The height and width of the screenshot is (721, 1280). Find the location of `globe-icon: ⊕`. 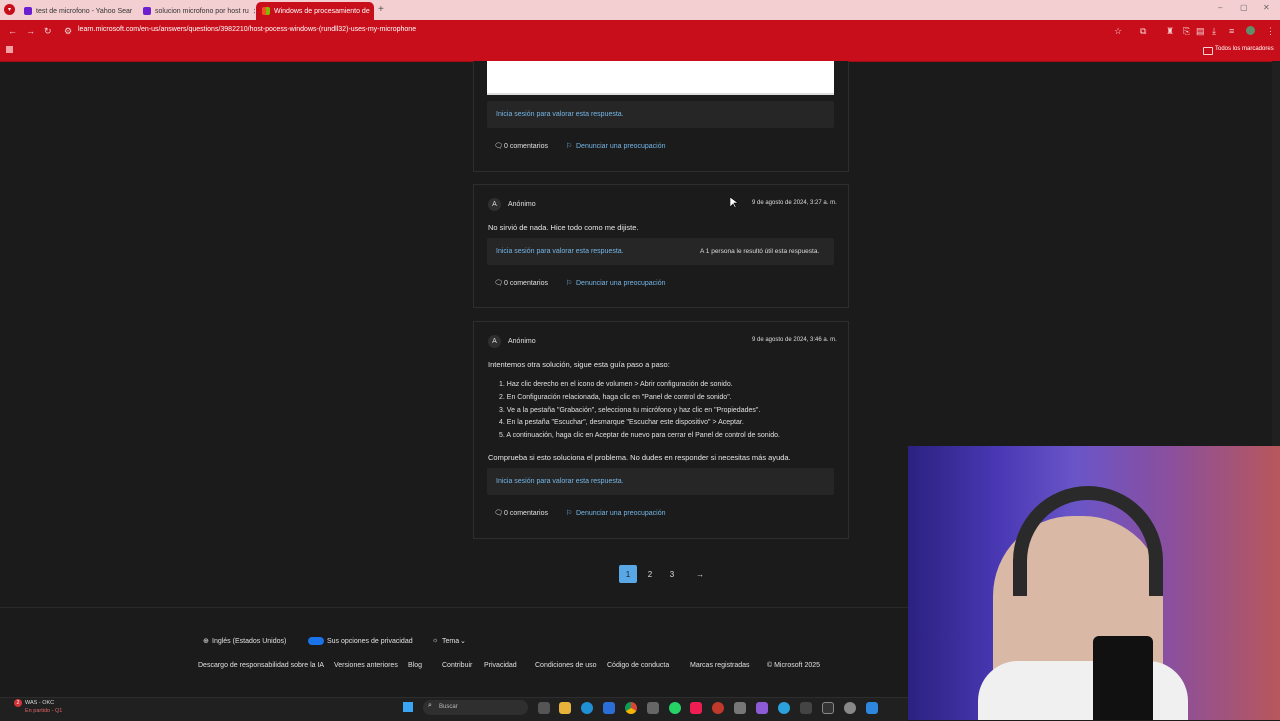

globe-icon: ⊕ is located at coordinates (206, 641).